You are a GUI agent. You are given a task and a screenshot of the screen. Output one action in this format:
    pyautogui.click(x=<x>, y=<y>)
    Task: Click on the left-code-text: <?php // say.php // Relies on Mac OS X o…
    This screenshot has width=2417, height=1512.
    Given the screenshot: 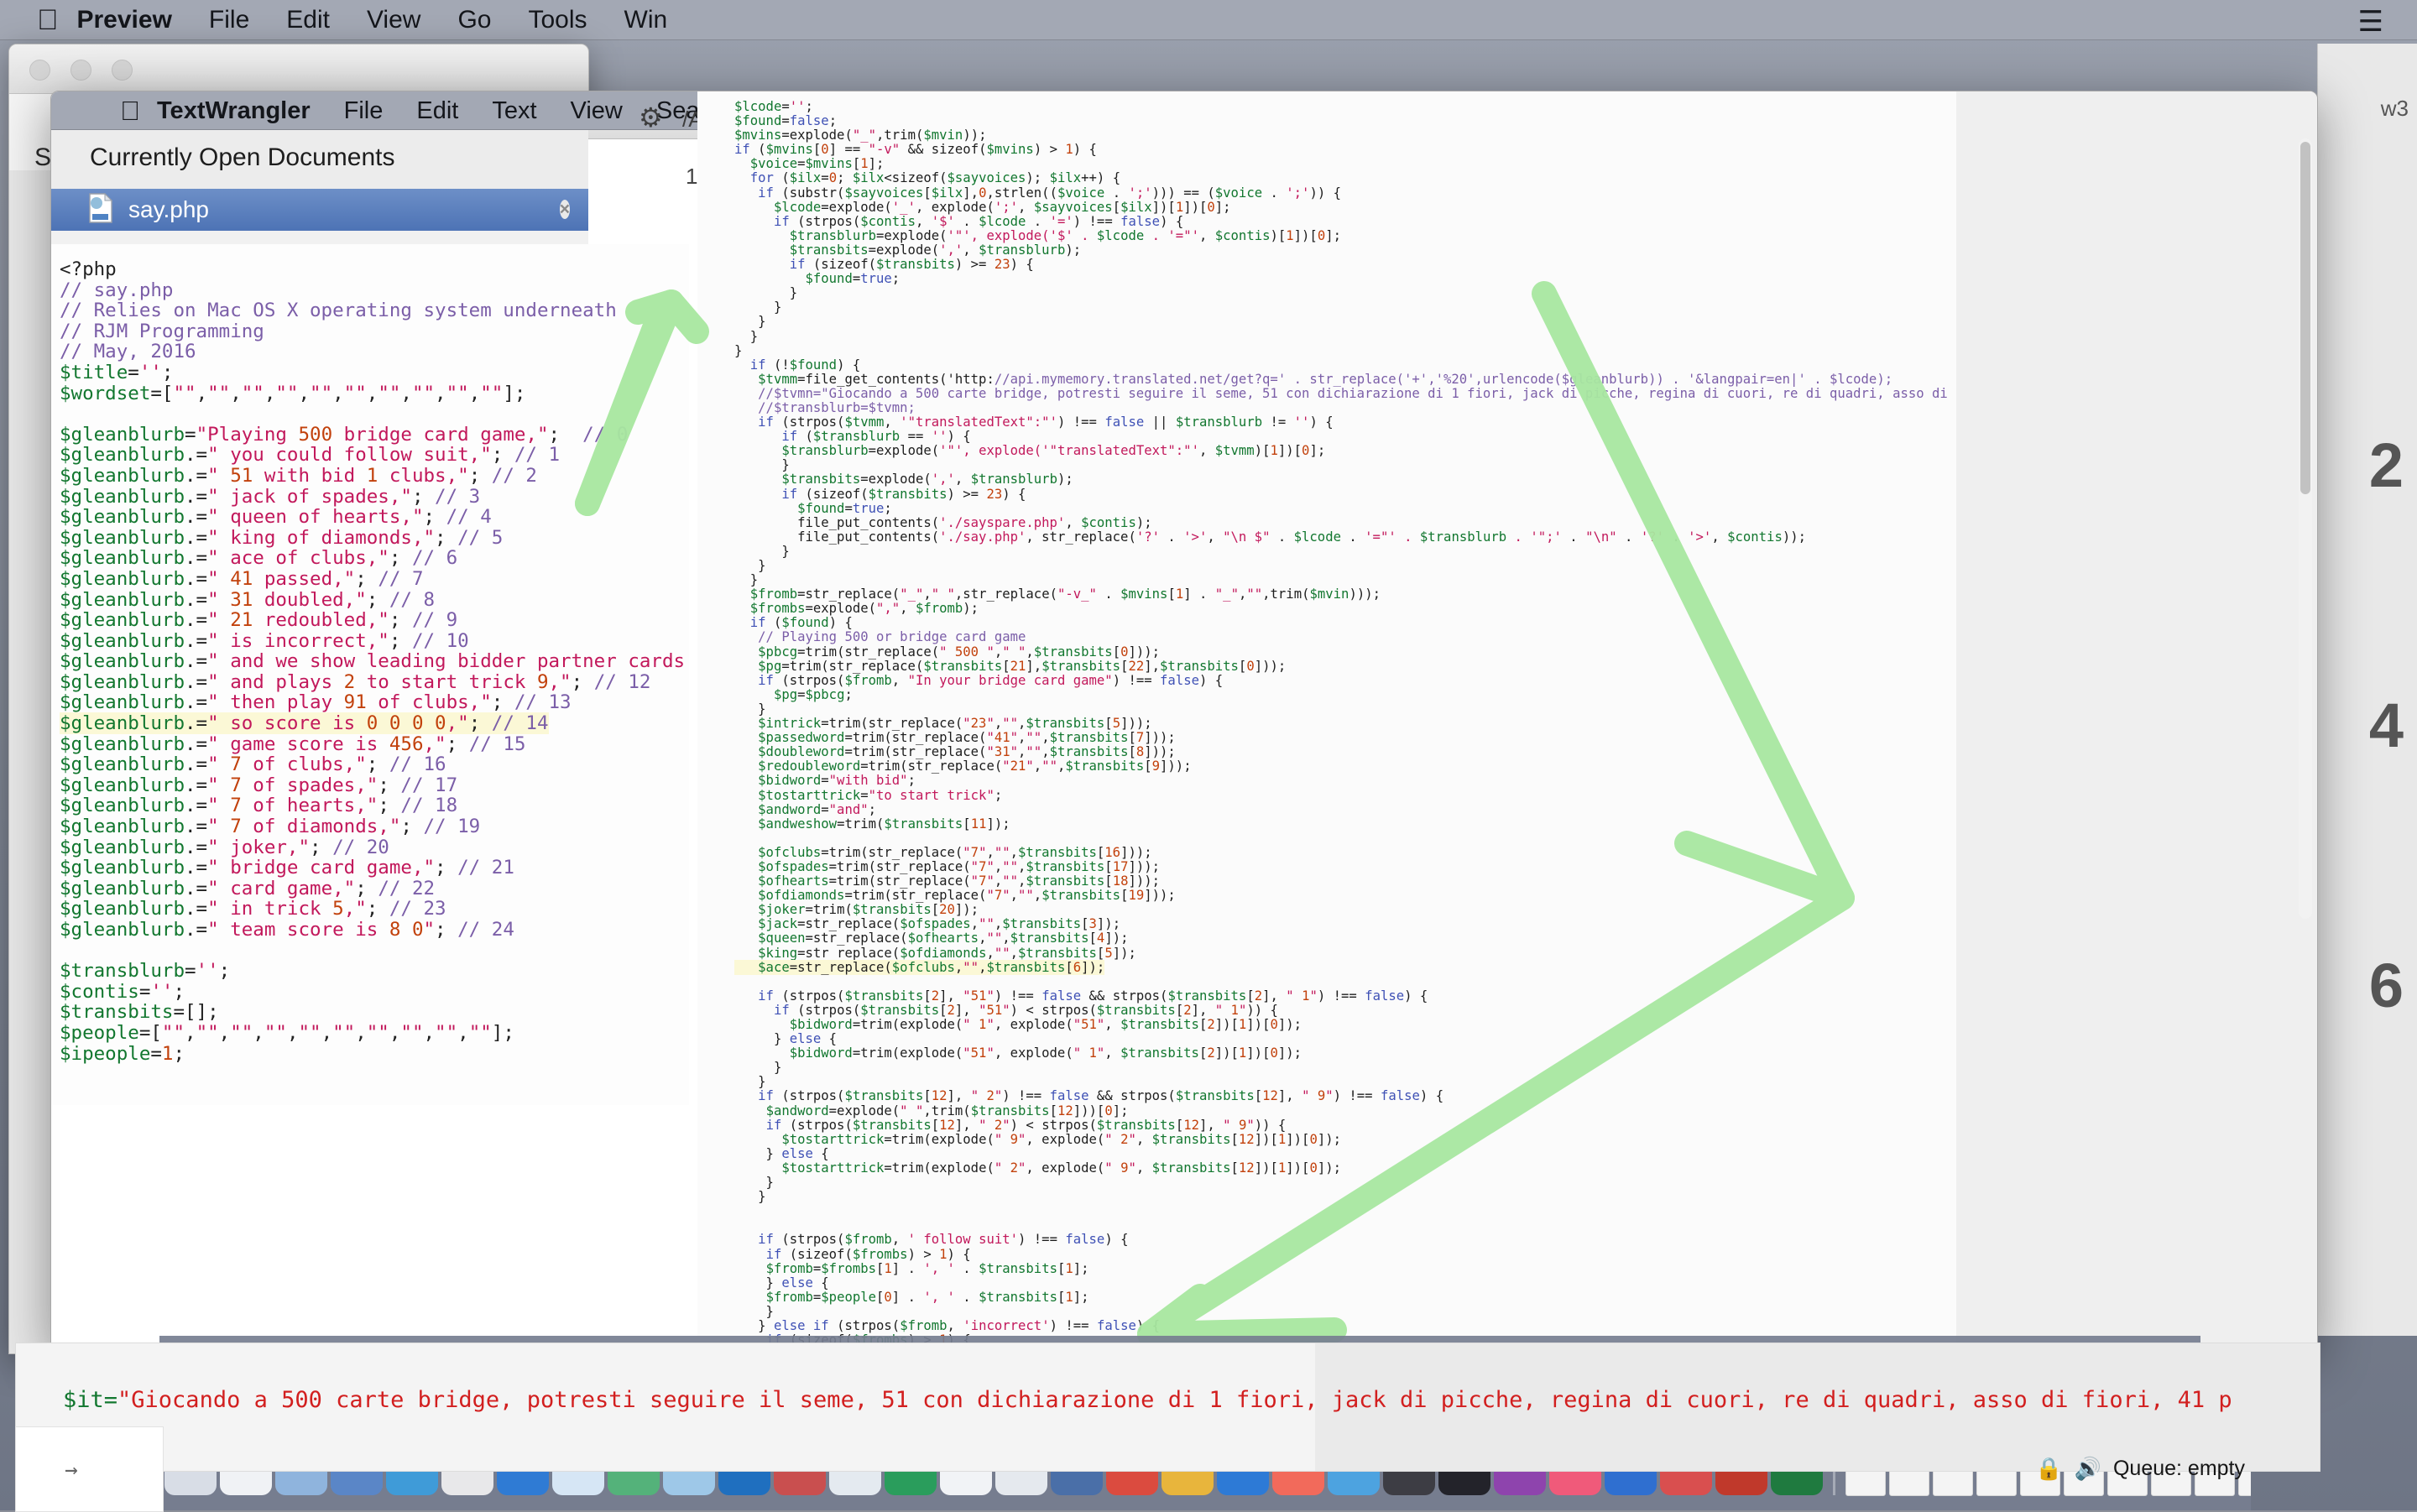 What is the action you would take?
    pyautogui.click(x=373, y=661)
    